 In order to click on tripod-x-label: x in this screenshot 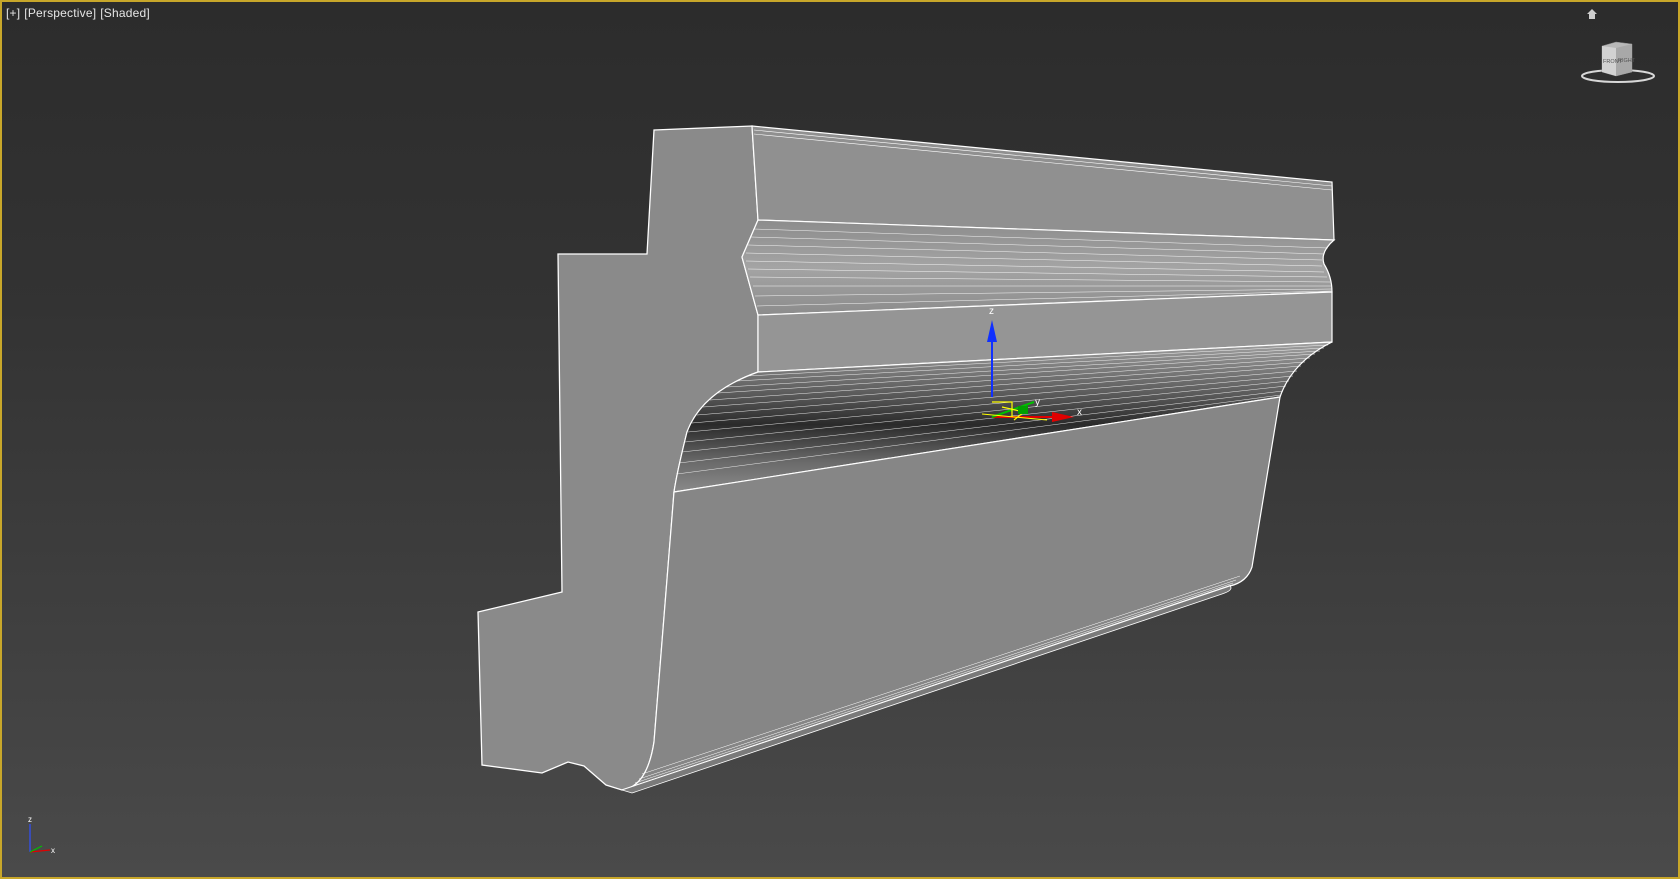, I will do `click(53, 850)`.